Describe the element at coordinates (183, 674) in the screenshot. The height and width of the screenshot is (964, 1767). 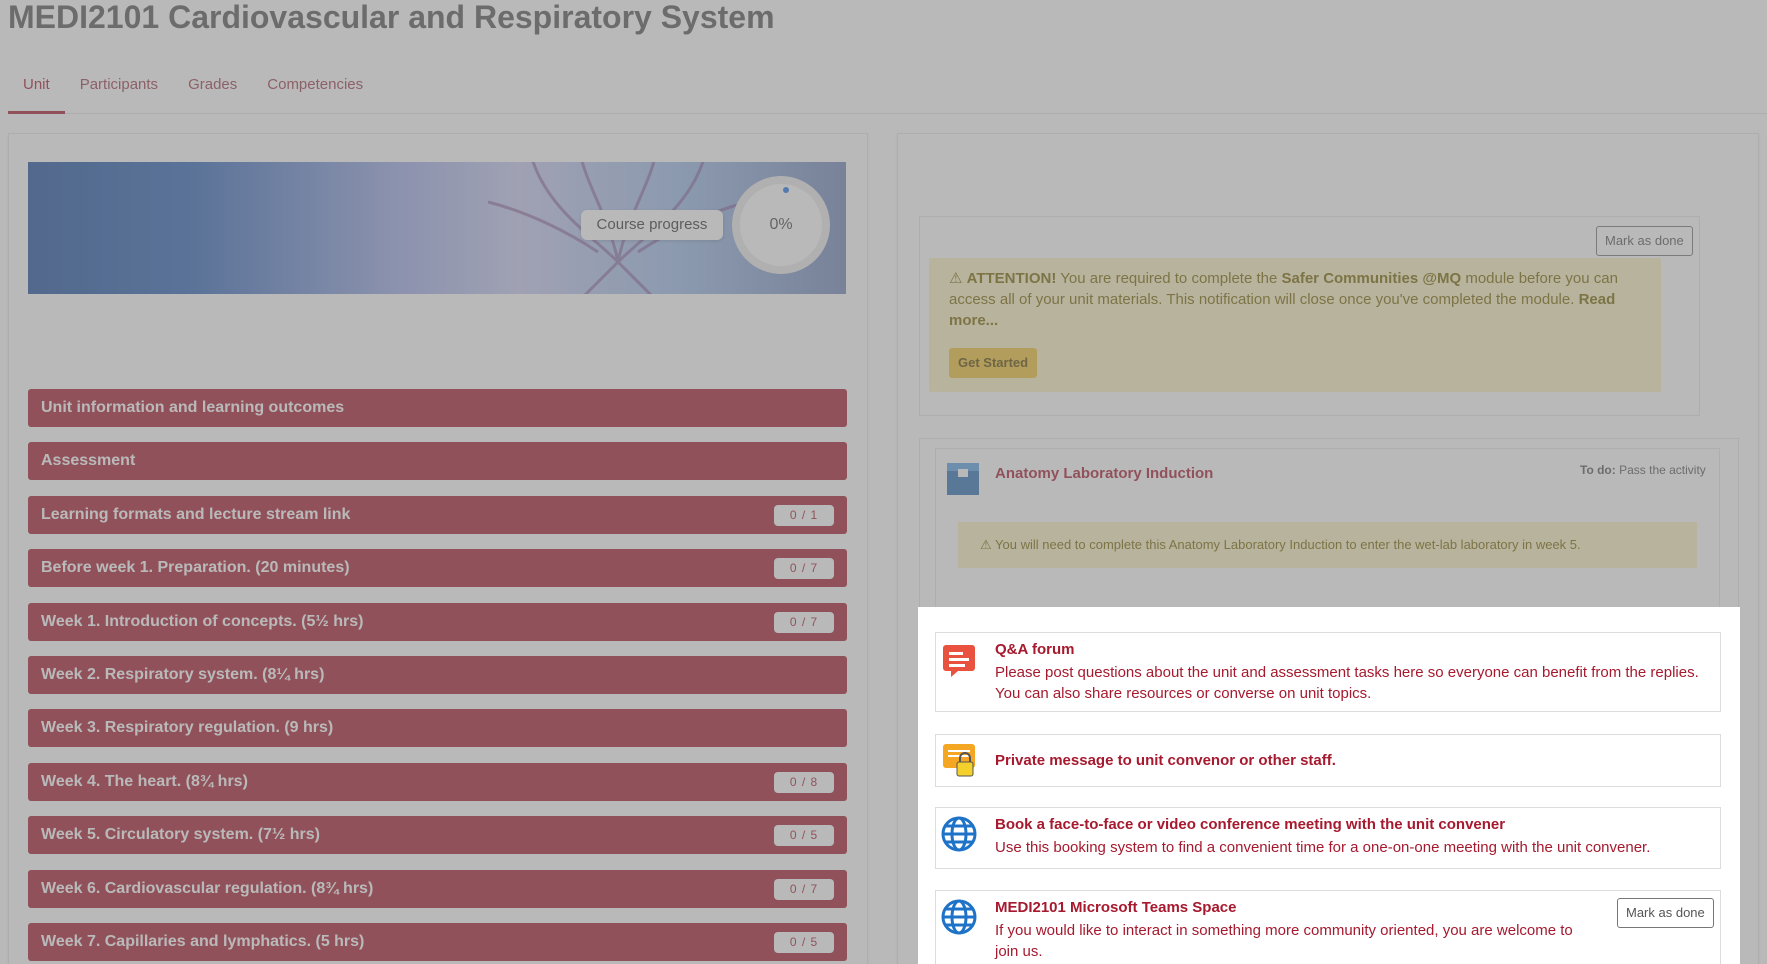
I see `section-label: Week 2. Respiratory system. (8¼ hrs)` at that location.